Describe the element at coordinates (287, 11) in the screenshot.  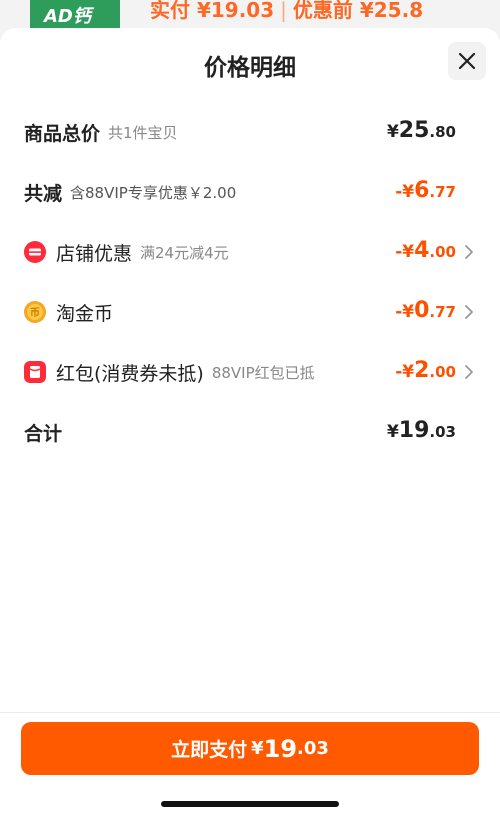
I see `background-pay-summary: 实付 ¥19.03 | 优惠前 ¥25.8` at that location.